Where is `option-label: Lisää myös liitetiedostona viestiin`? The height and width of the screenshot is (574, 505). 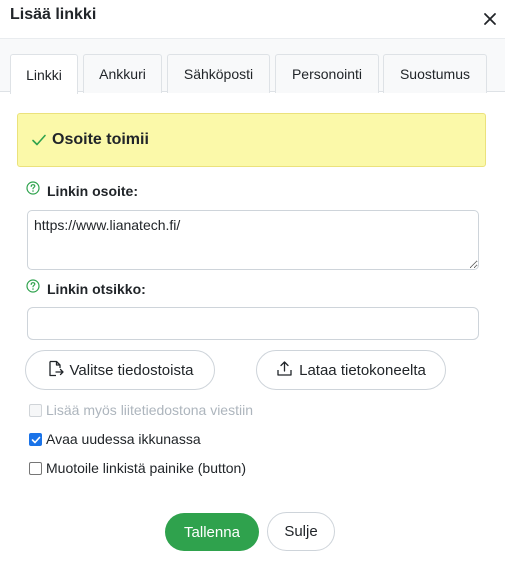 option-label: Lisää myös liitetiedostona viestiin is located at coordinates (149, 410).